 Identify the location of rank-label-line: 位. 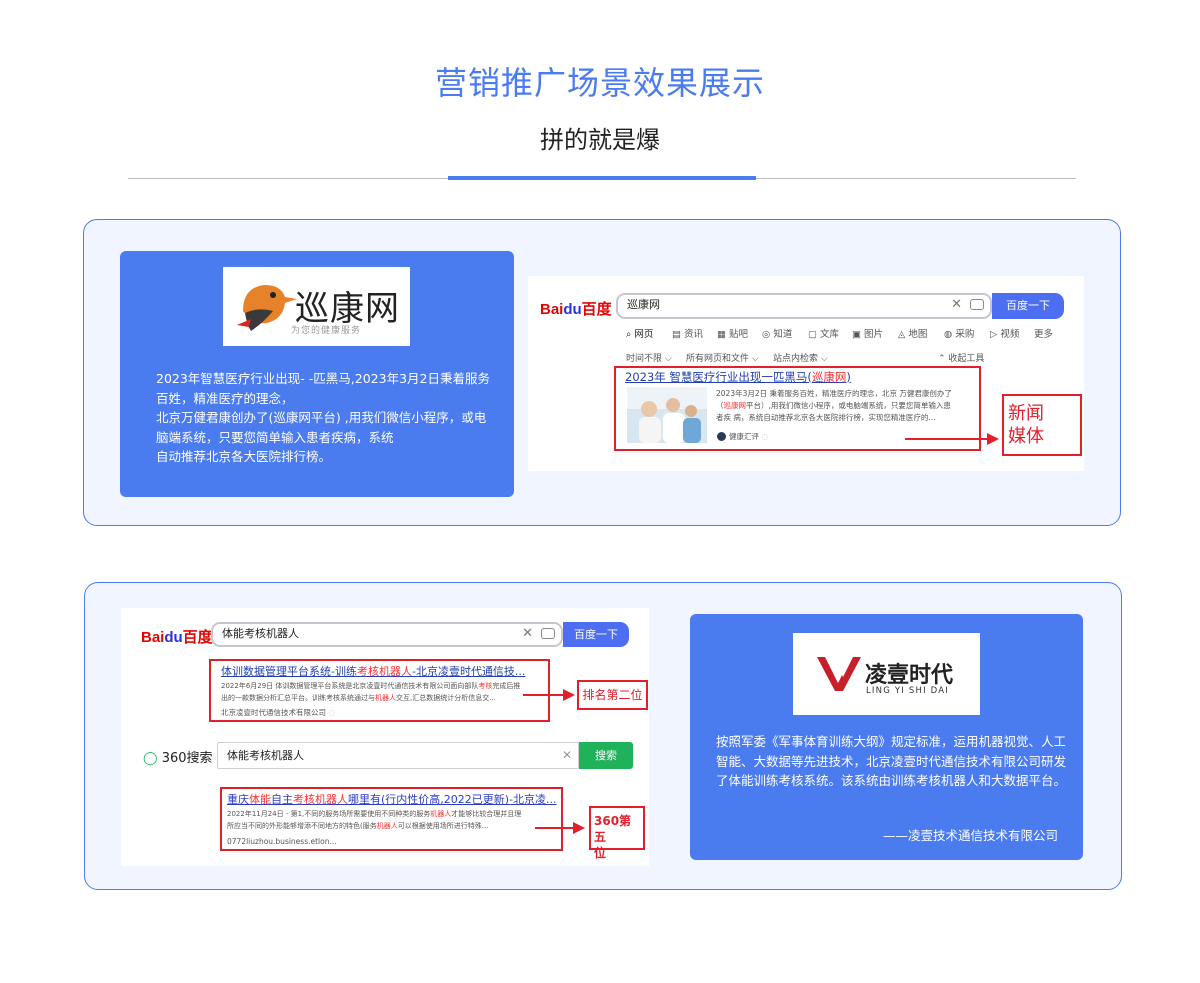
(600, 853).